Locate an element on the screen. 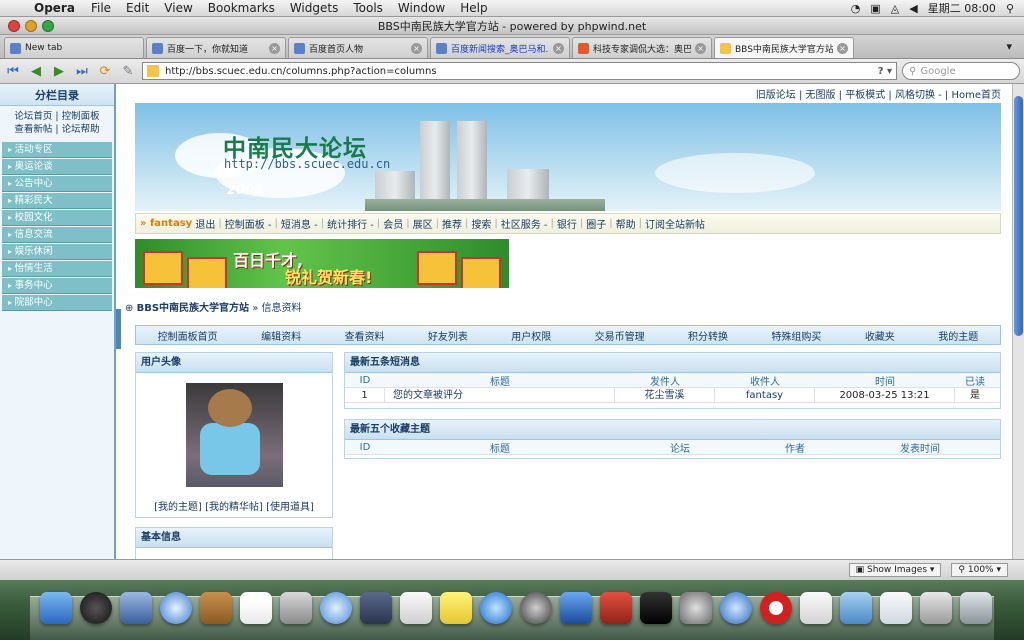 The height and width of the screenshot is (640, 1024). cell-recipient: fantasy is located at coordinates (765, 395).